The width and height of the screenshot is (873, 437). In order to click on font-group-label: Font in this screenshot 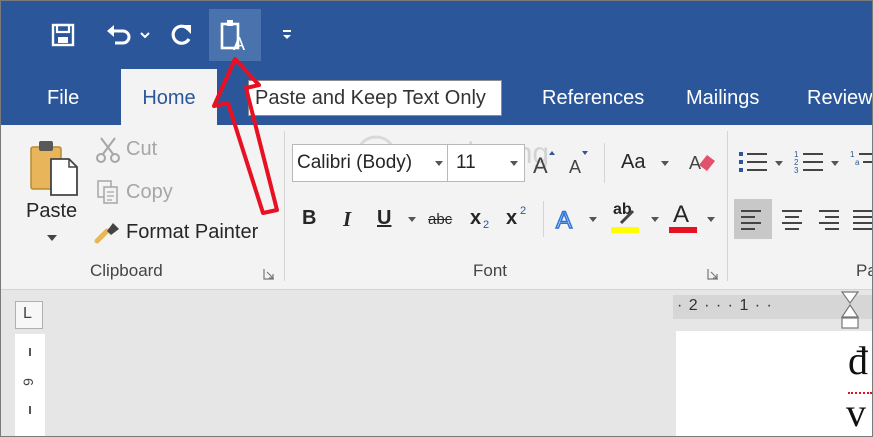, I will do `click(490, 270)`.